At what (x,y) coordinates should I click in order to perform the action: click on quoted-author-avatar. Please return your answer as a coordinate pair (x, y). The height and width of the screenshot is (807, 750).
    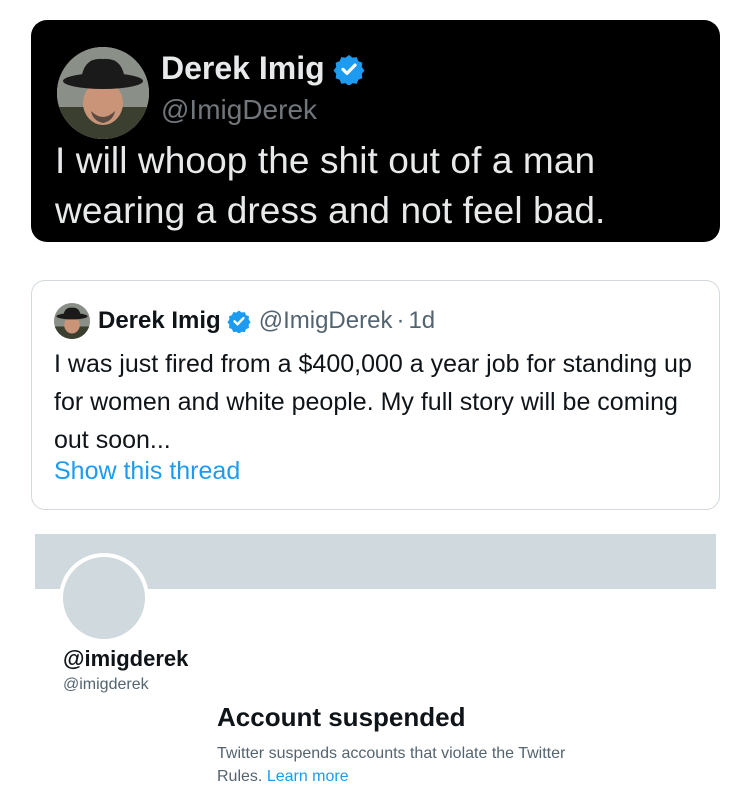
    Looking at the image, I should click on (72, 321).